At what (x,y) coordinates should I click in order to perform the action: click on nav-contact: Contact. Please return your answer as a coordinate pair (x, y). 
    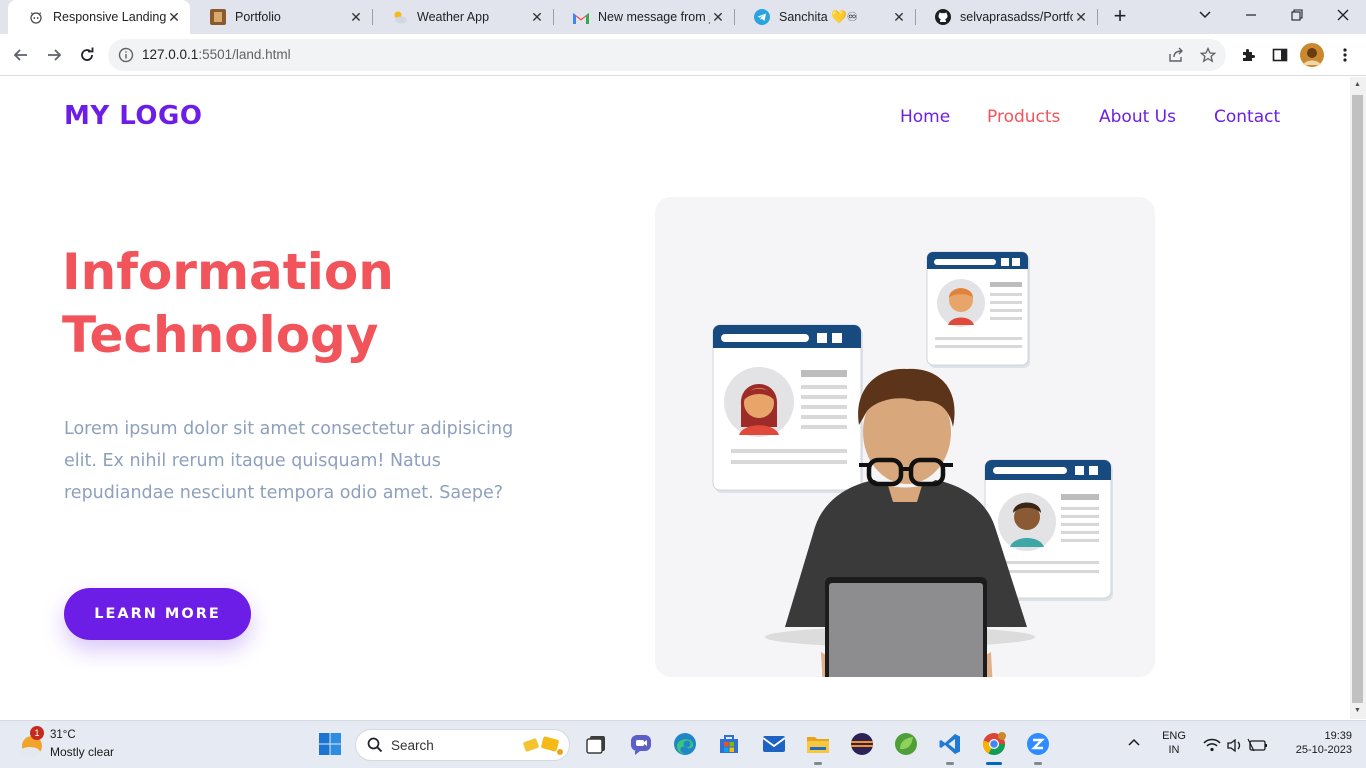
    Looking at the image, I should click on (1247, 117).